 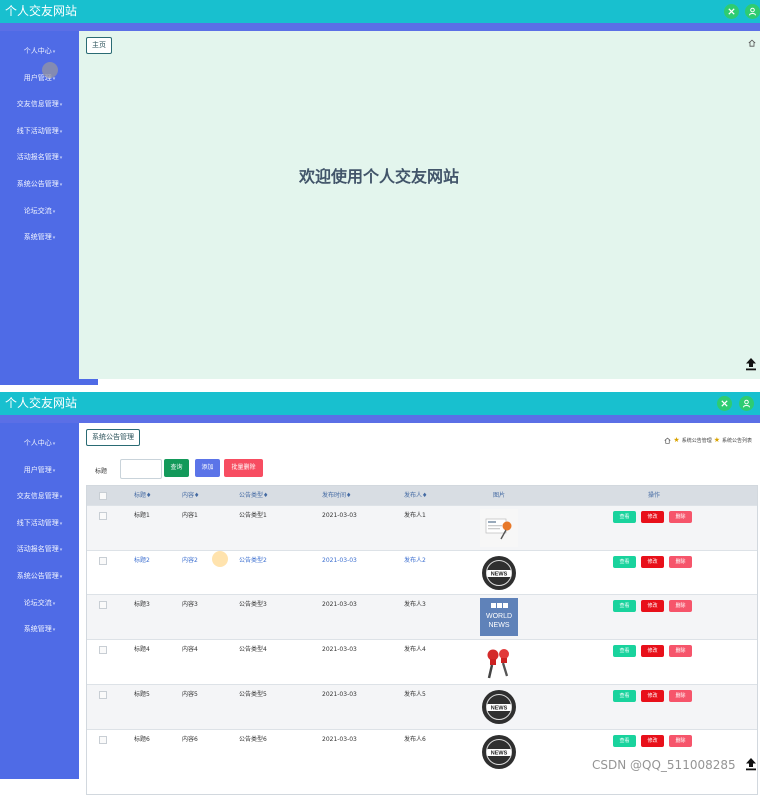 I want to click on select-all-checkbox, so click(x=103, y=496).